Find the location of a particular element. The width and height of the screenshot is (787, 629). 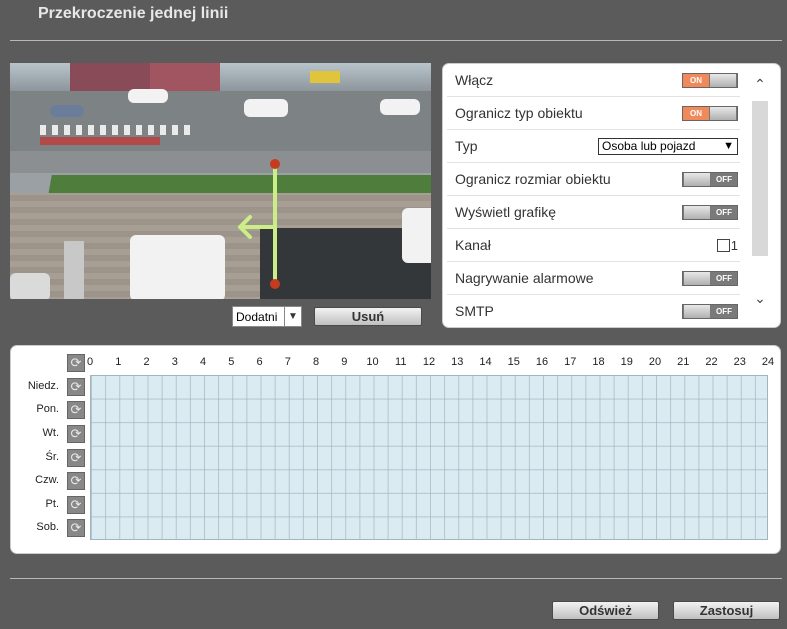

refresh-button: Odśwież is located at coordinates (605, 610).